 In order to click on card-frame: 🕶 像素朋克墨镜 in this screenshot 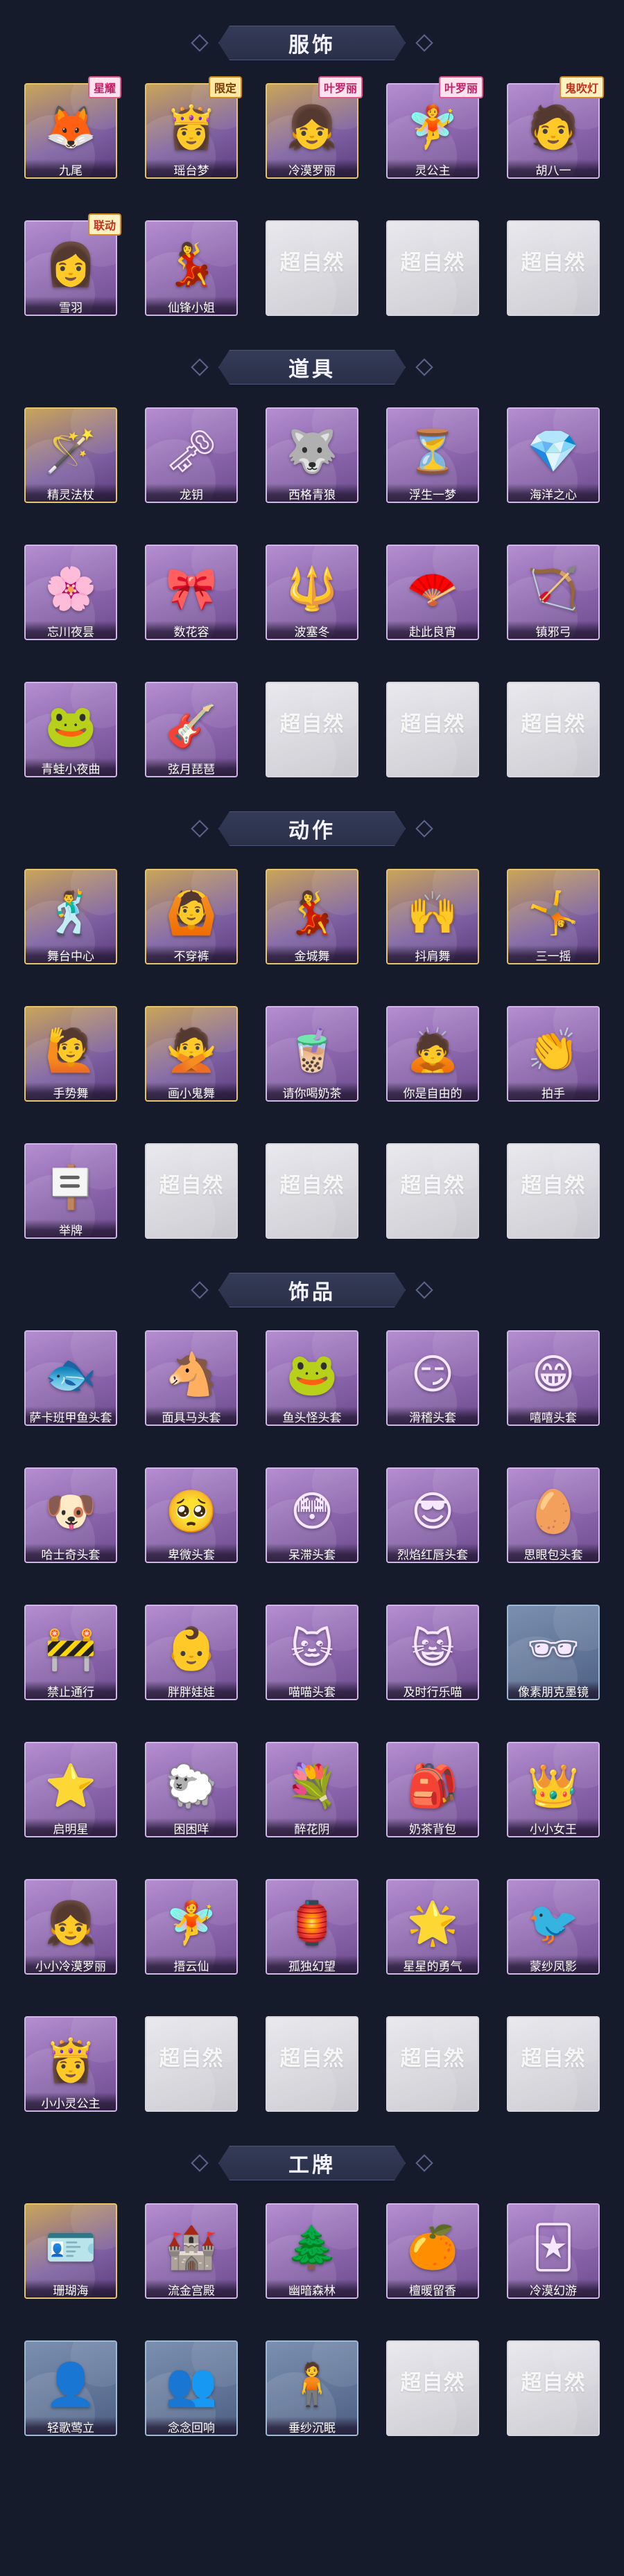, I will do `click(553, 1652)`.